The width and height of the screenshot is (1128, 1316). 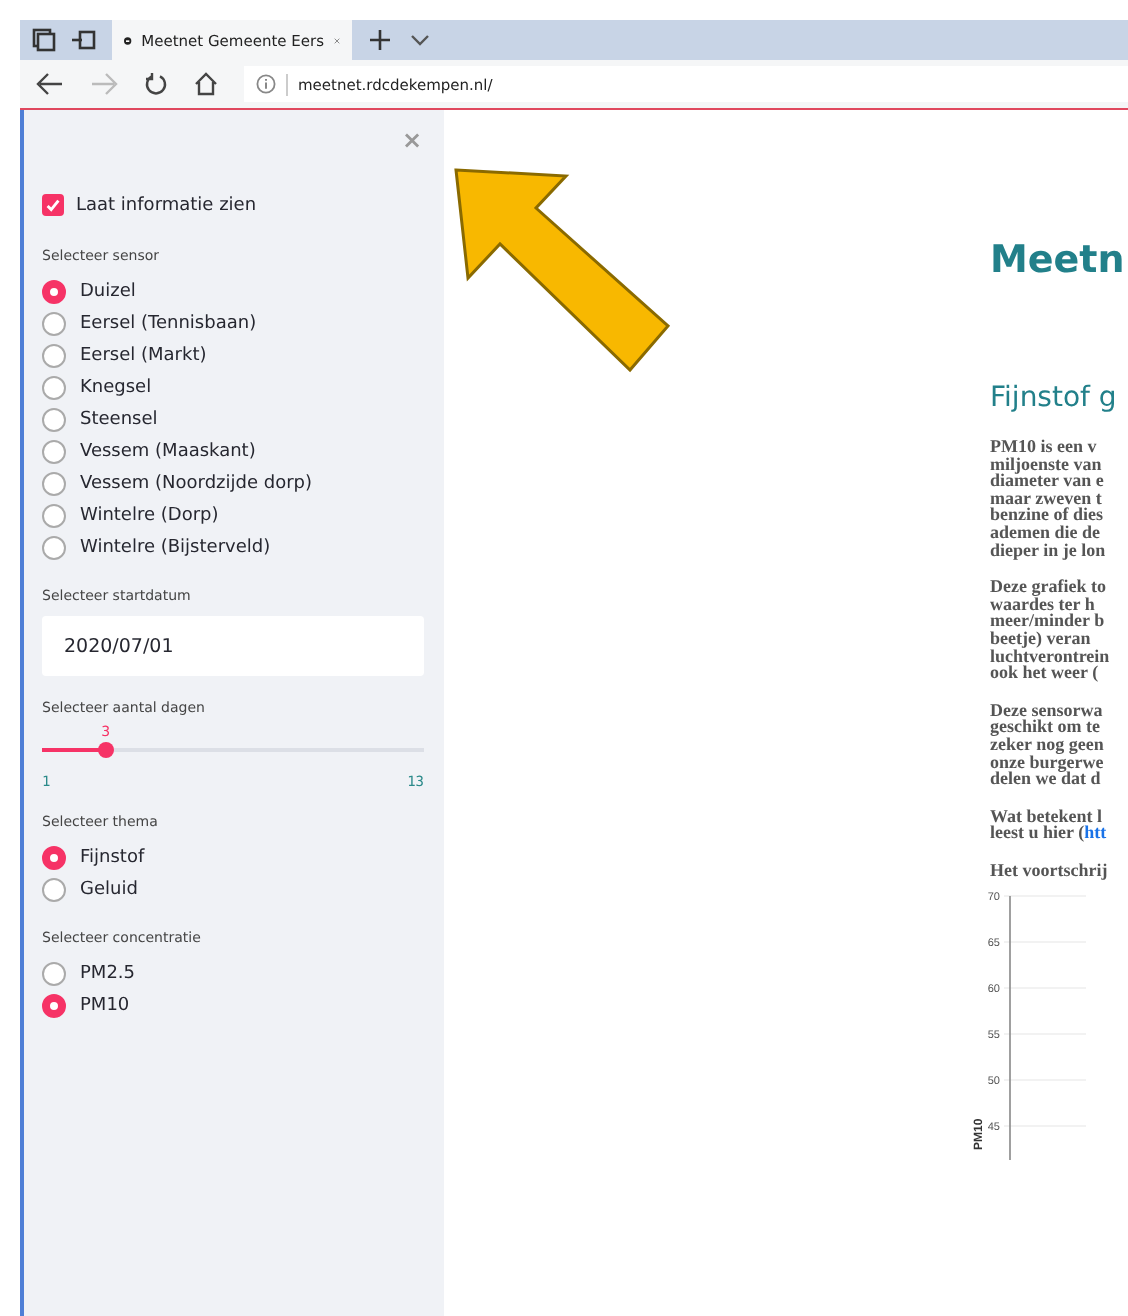 What do you see at coordinates (233, 858) in the screenshot?
I see `radio-option: Fijnstof` at bounding box center [233, 858].